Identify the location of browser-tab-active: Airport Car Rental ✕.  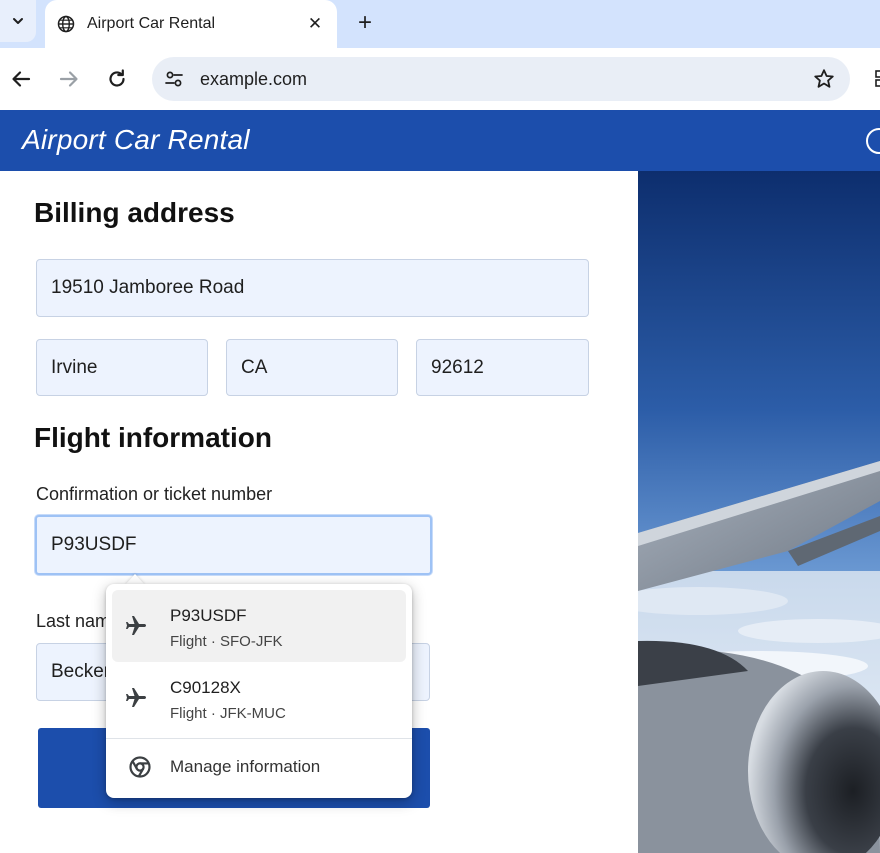
(191, 24).